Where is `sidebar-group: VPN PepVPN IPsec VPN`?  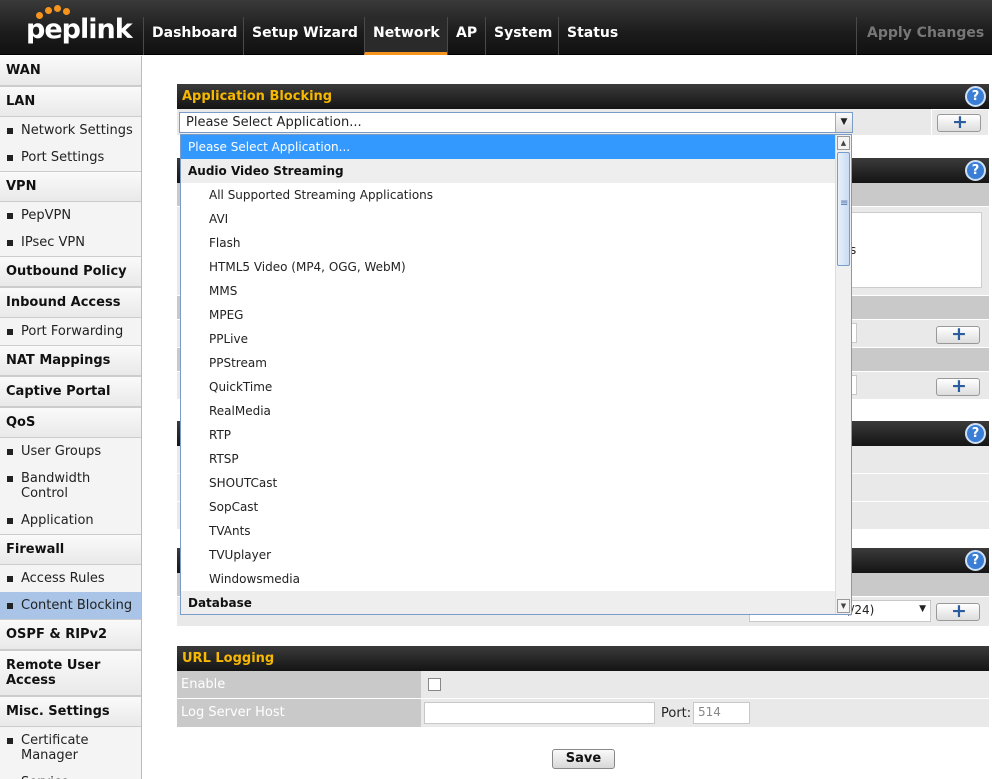 sidebar-group: VPN PepVPN IPsec VPN is located at coordinates (70, 214).